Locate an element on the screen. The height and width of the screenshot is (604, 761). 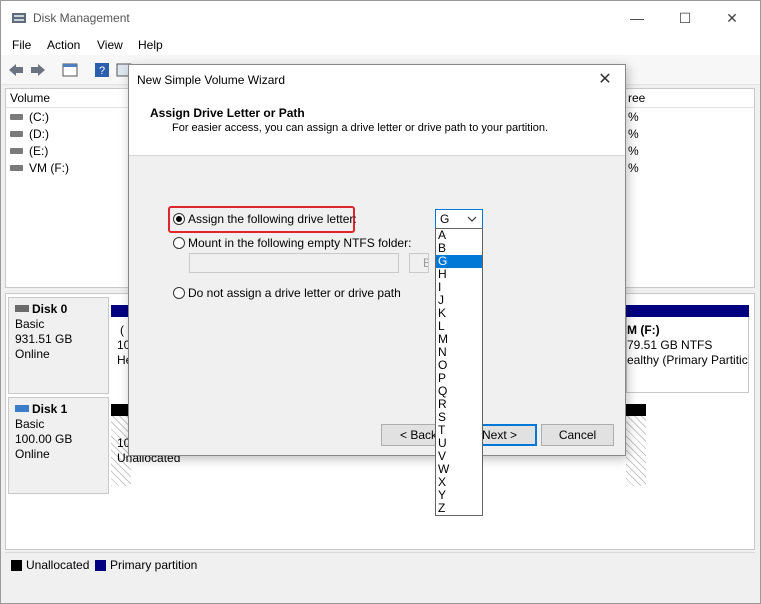
volume-row: (C:) is located at coordinates (29, 117).